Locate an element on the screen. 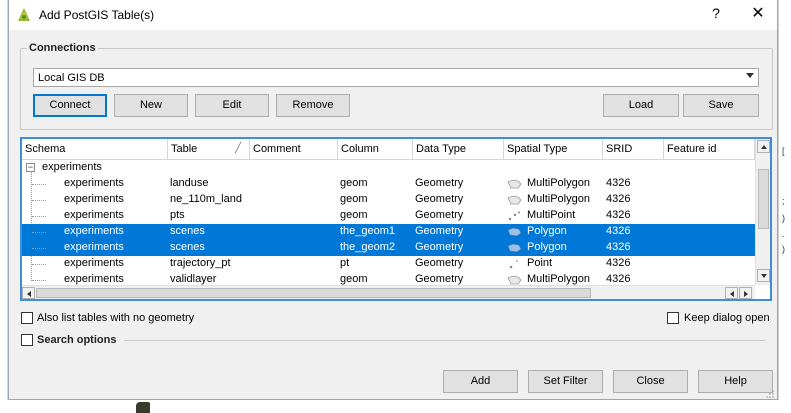 The width and height of the screenshot is (791, 413). set-filter-button: Set Filter is located at coordinates (565, 381).